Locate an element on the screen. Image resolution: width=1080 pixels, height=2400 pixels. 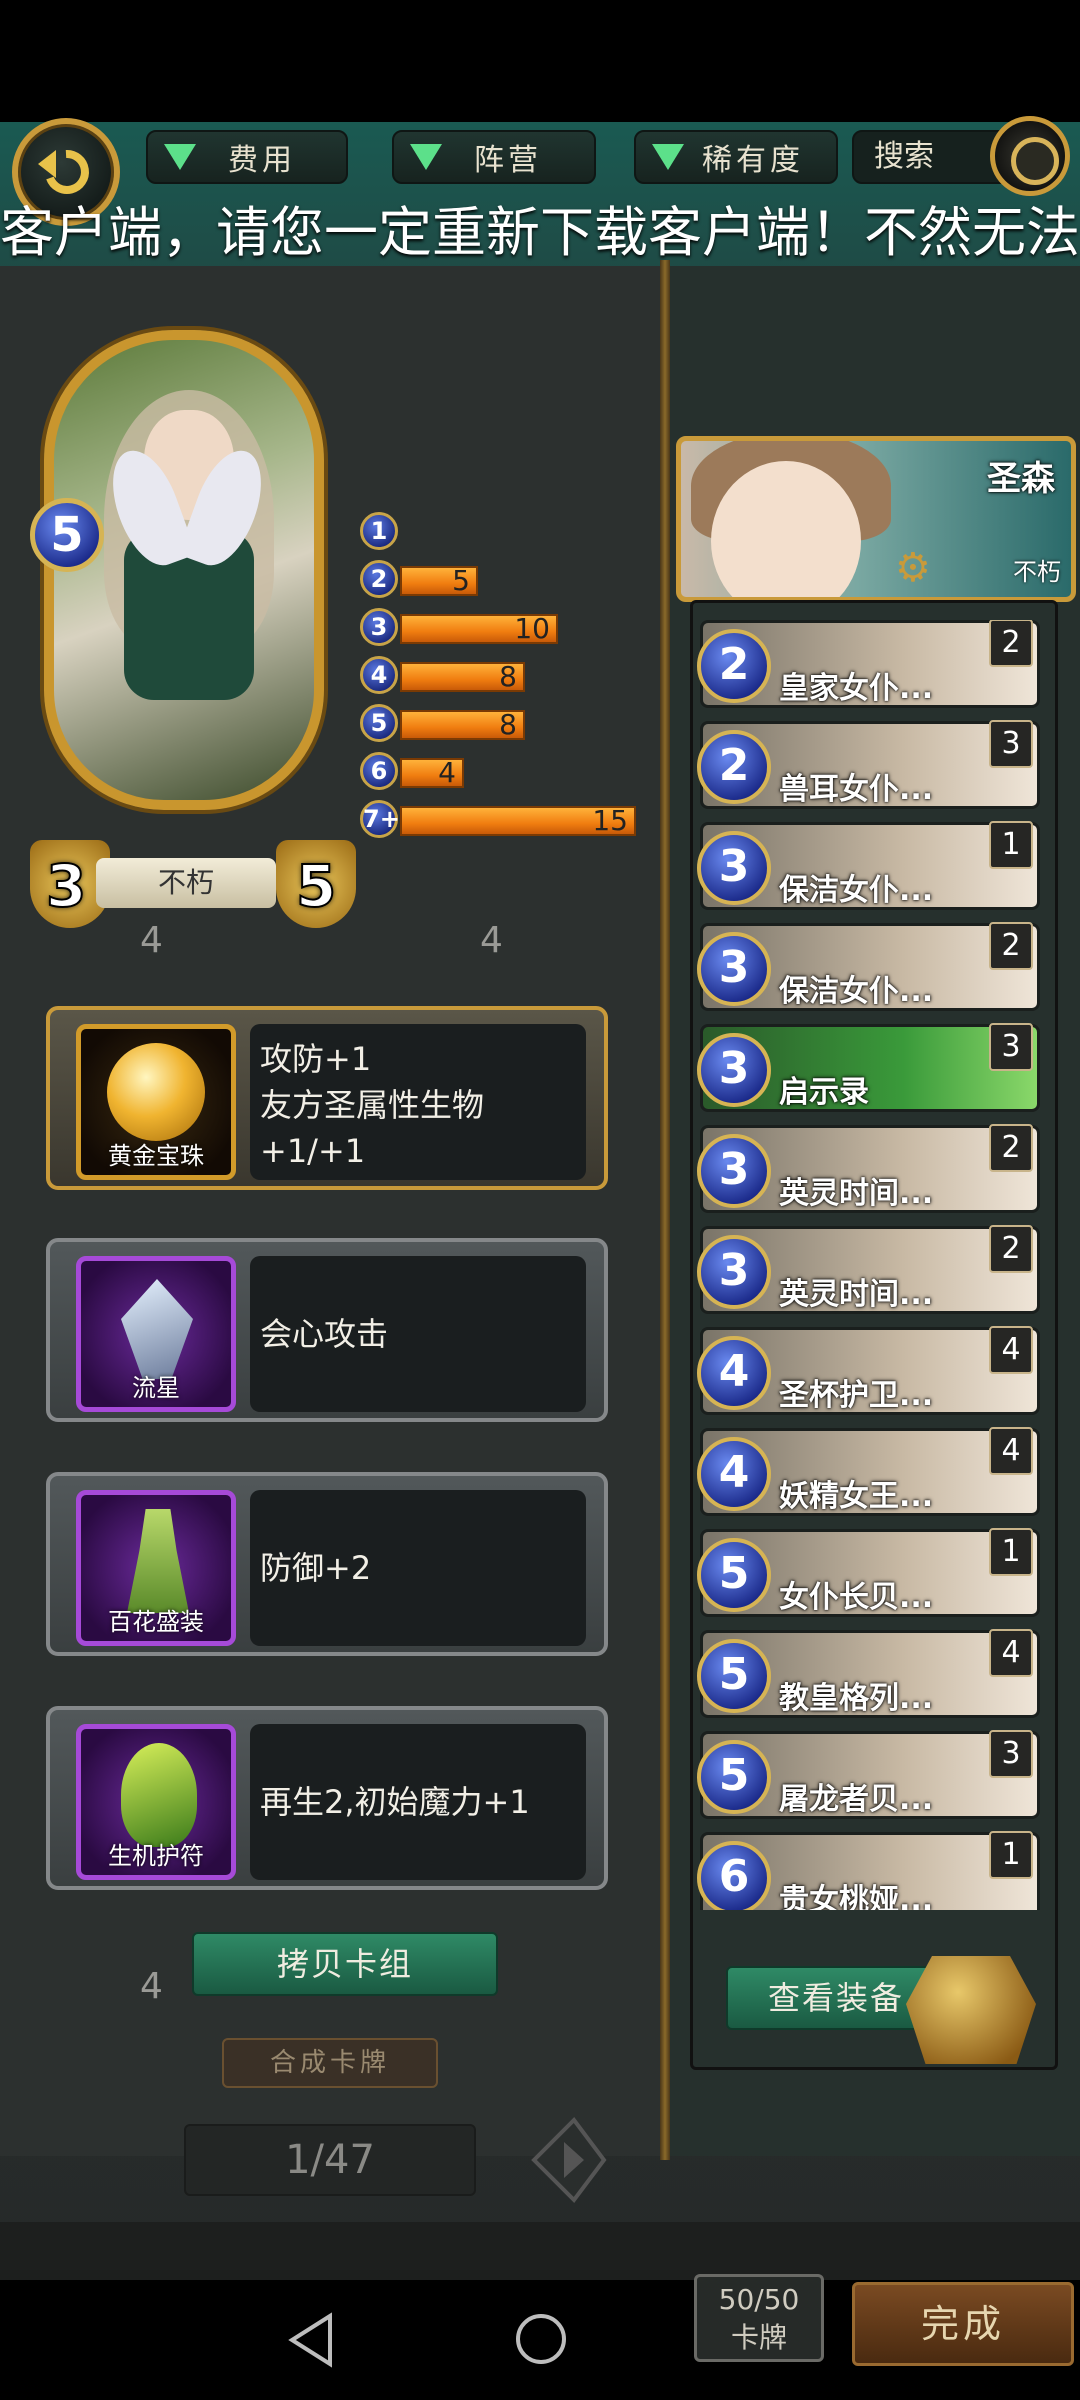
deck-size-label: 卡牌 is located at coordinates (758, 2337).